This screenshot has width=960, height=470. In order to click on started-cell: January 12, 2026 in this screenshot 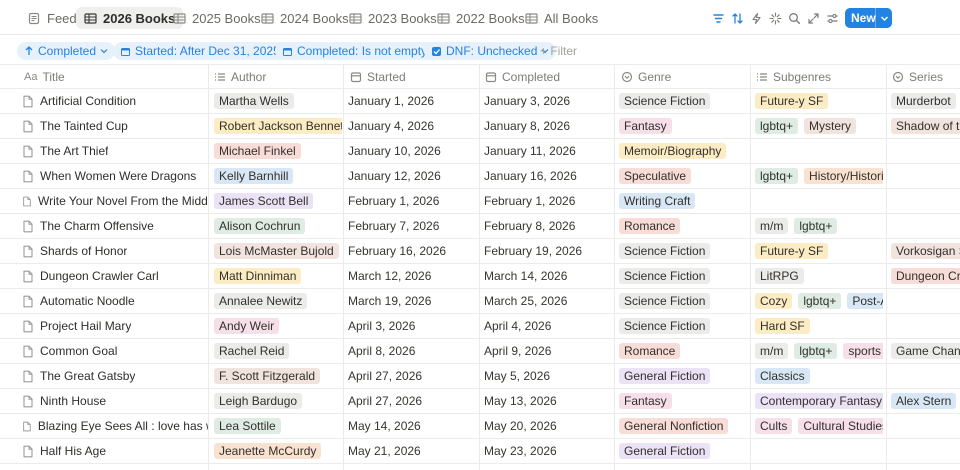, I will do `click(412, 176)`.